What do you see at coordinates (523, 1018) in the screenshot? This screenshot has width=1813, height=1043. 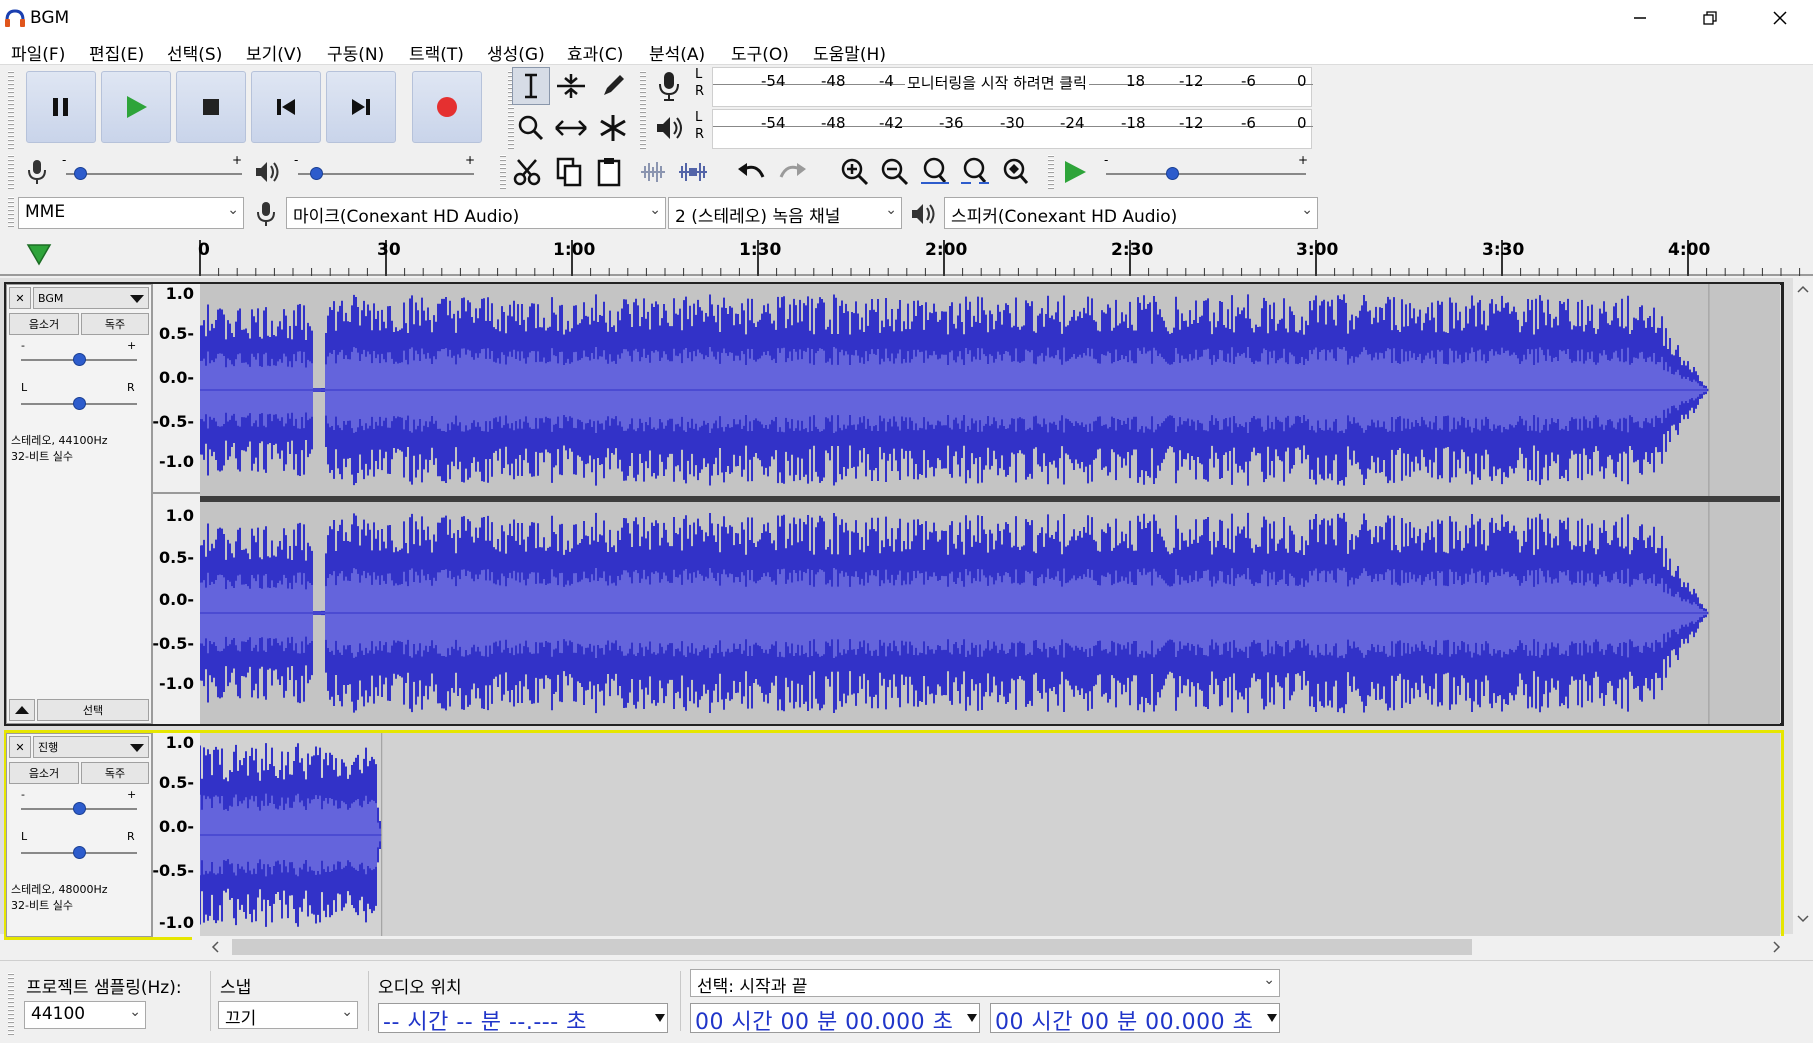 I see `audio-position-time: -- 시간 -- 분 --.--- 초` at bounding box center [523, 1018].